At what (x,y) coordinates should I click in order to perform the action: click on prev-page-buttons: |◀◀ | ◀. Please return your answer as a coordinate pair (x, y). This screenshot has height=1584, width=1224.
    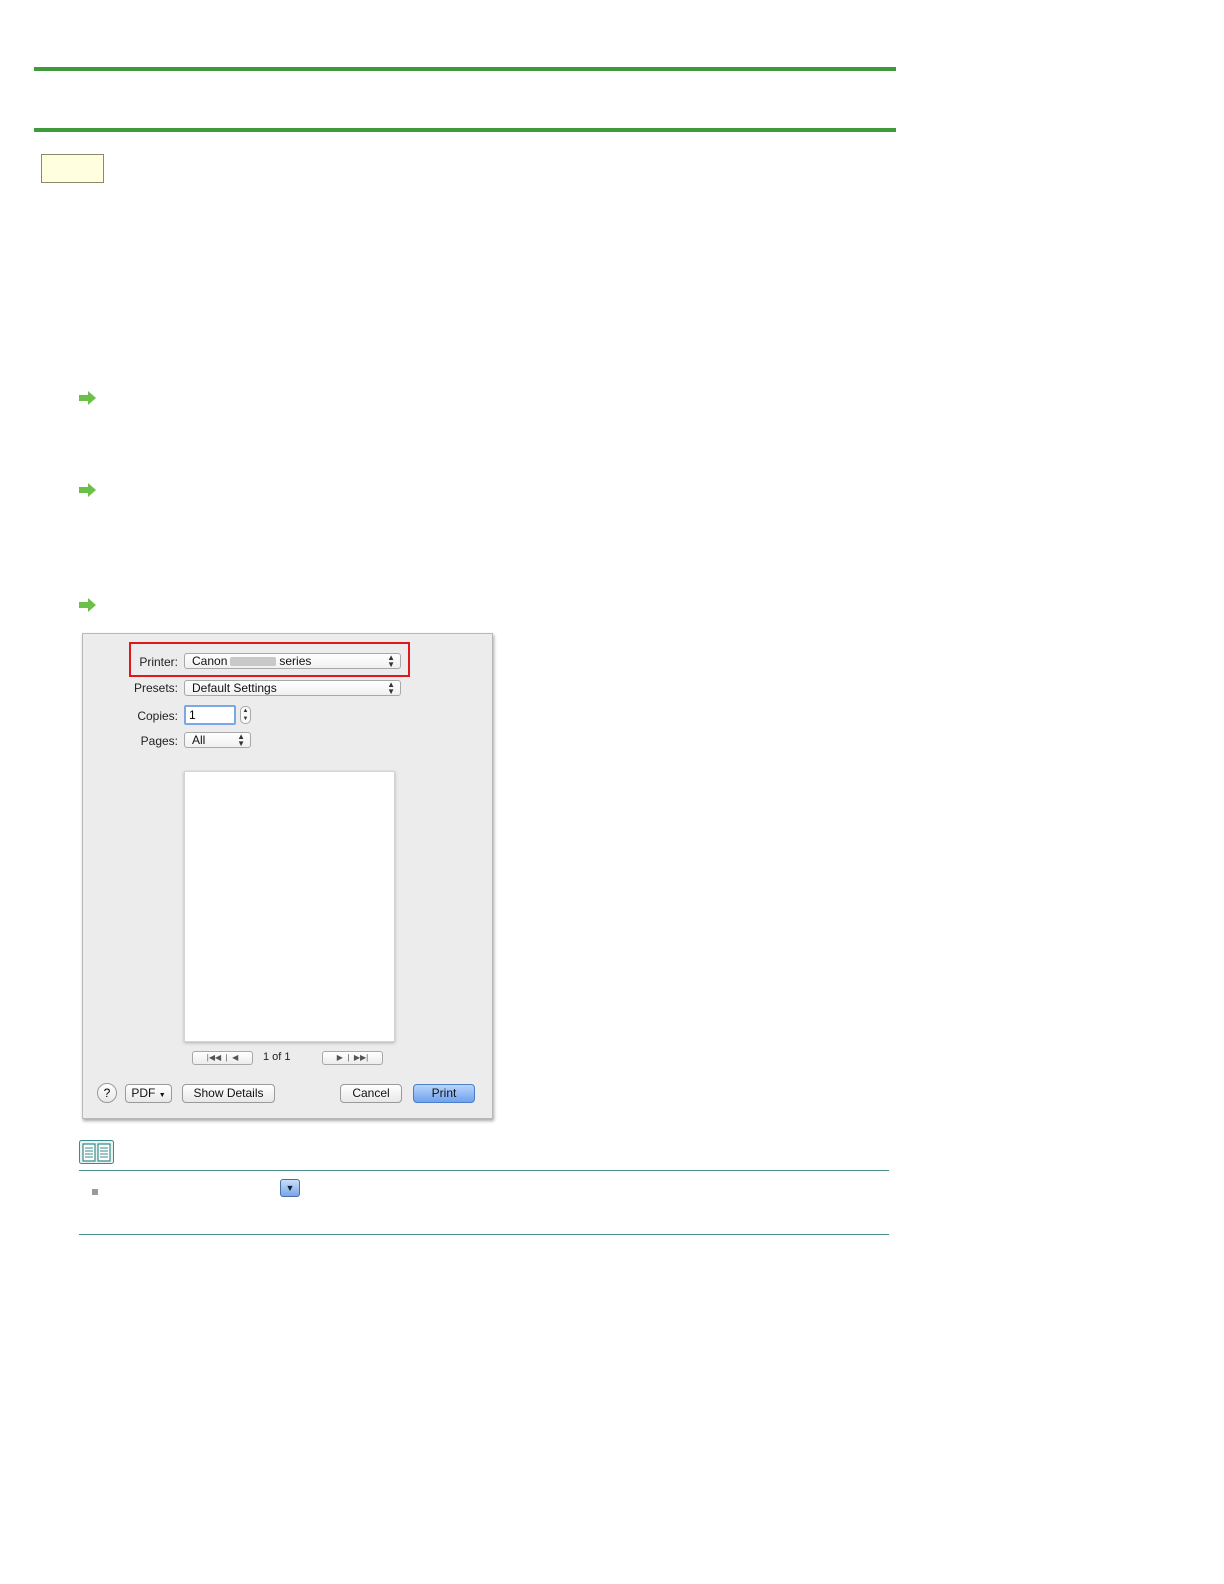
    Looking at the image, I should click on (222, 1058).